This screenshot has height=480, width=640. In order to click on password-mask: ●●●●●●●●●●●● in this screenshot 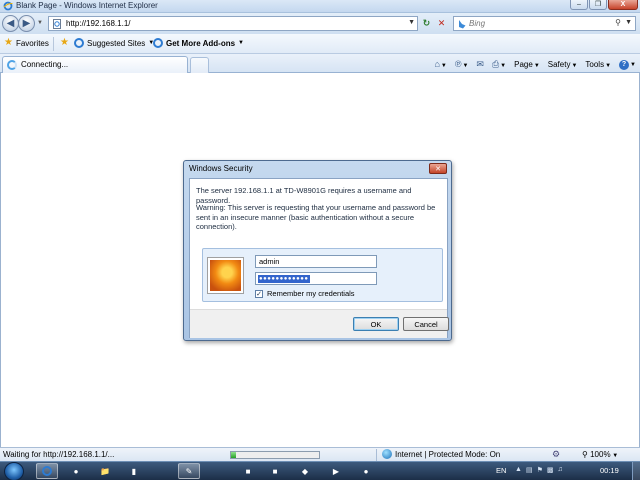, I will do `click(284, 279)`.